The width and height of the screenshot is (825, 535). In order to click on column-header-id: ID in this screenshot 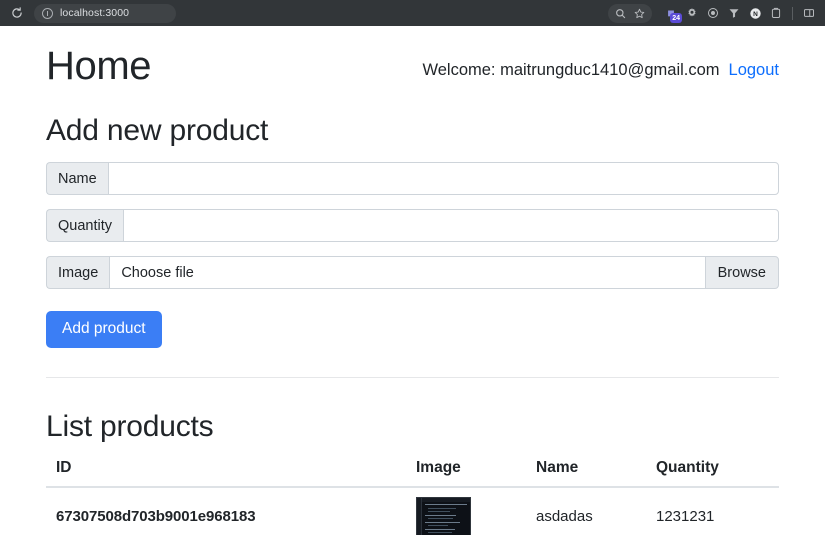, I will do `click(226, 473)`.